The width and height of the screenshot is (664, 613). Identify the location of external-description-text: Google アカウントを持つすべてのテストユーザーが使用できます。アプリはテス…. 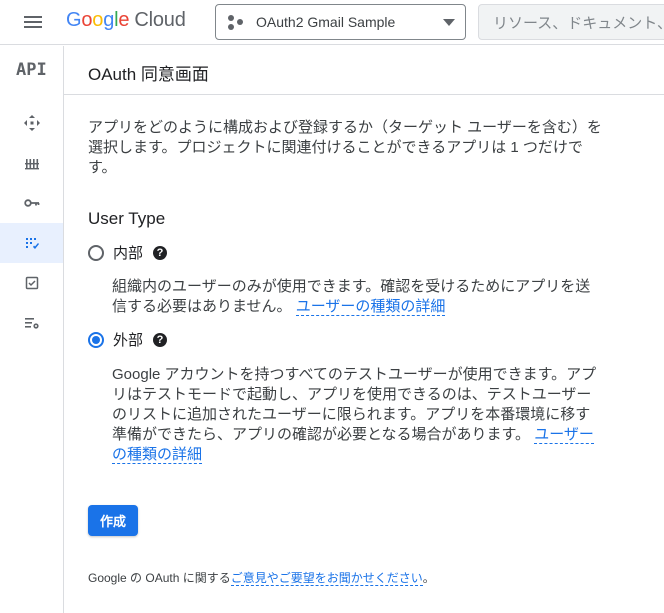
(354, 404).